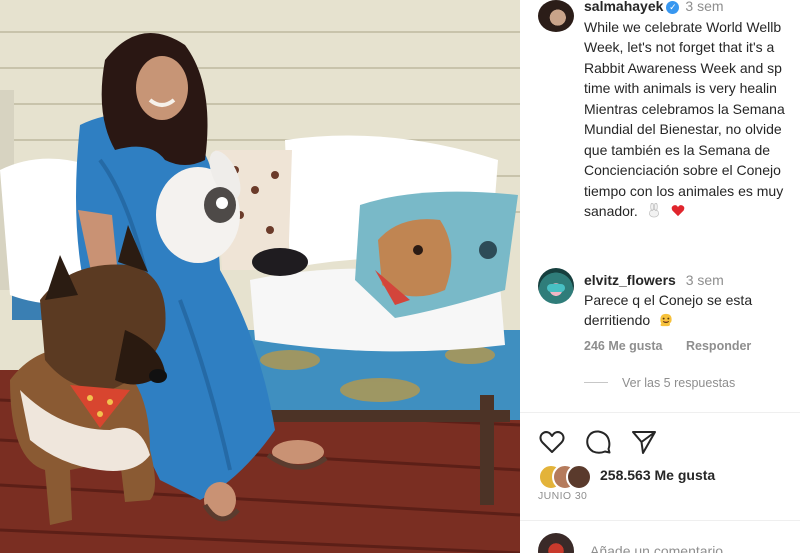 This screenshot has height=553, width=800. What do you see at coordinates (596, 382) in the screenshot?
I see `replies-divider` at bounding box center [596, 382].